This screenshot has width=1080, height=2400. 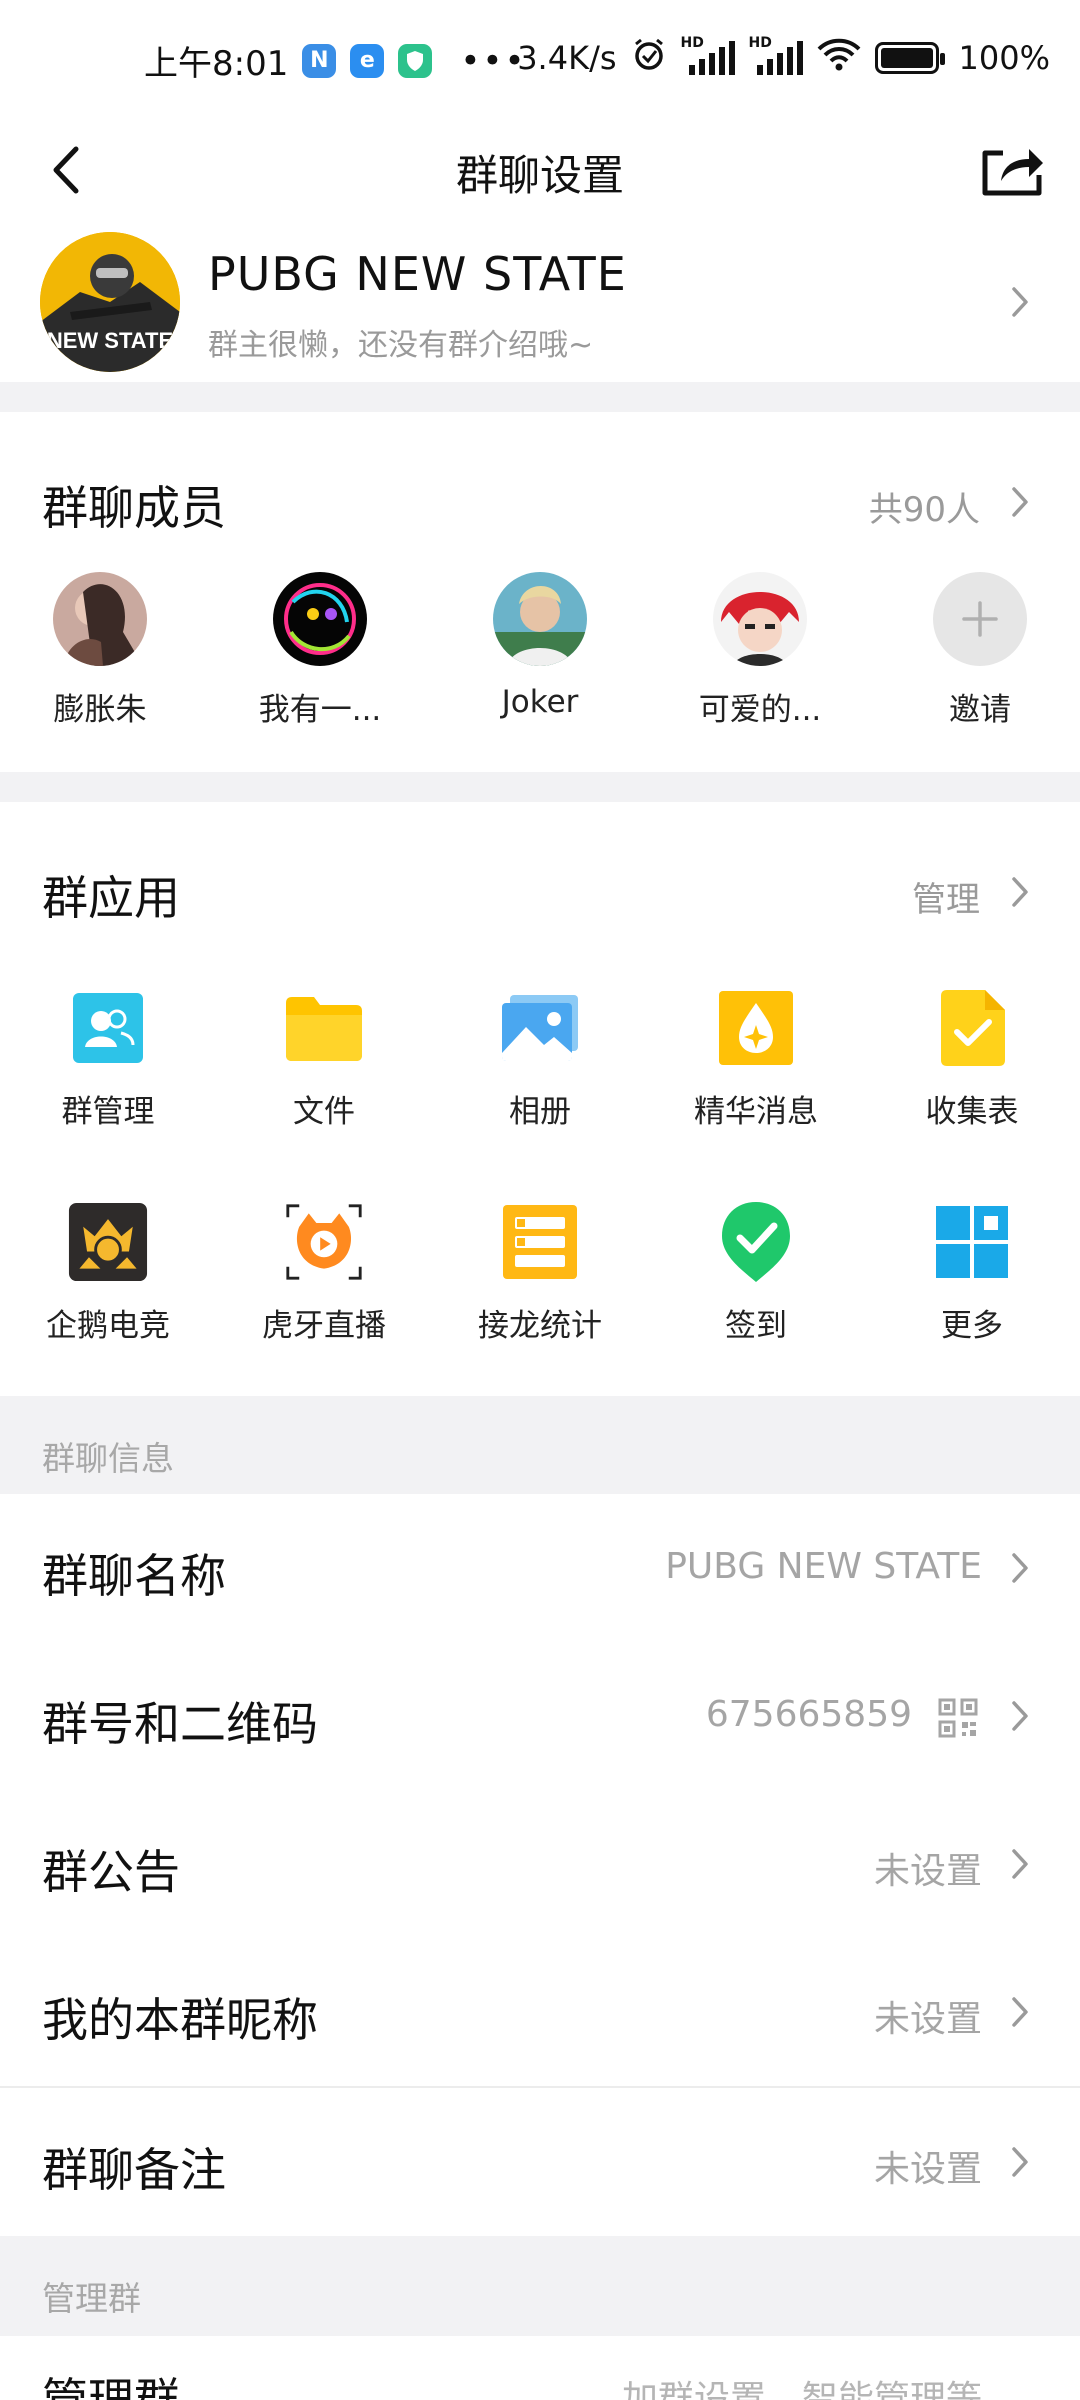 What do you see at coordinates (756, 1112) in the screenshot?
I see `app-label: 精华消息` at bounding box center [756, 1112].